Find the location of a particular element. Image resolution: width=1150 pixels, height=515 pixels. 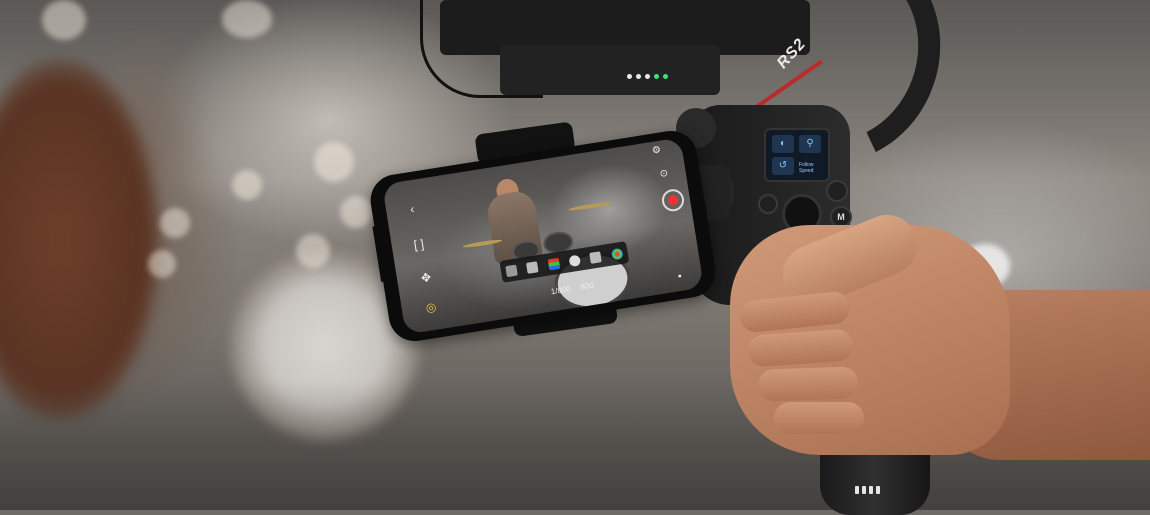

cymbal is located at coordinates (589, 206).